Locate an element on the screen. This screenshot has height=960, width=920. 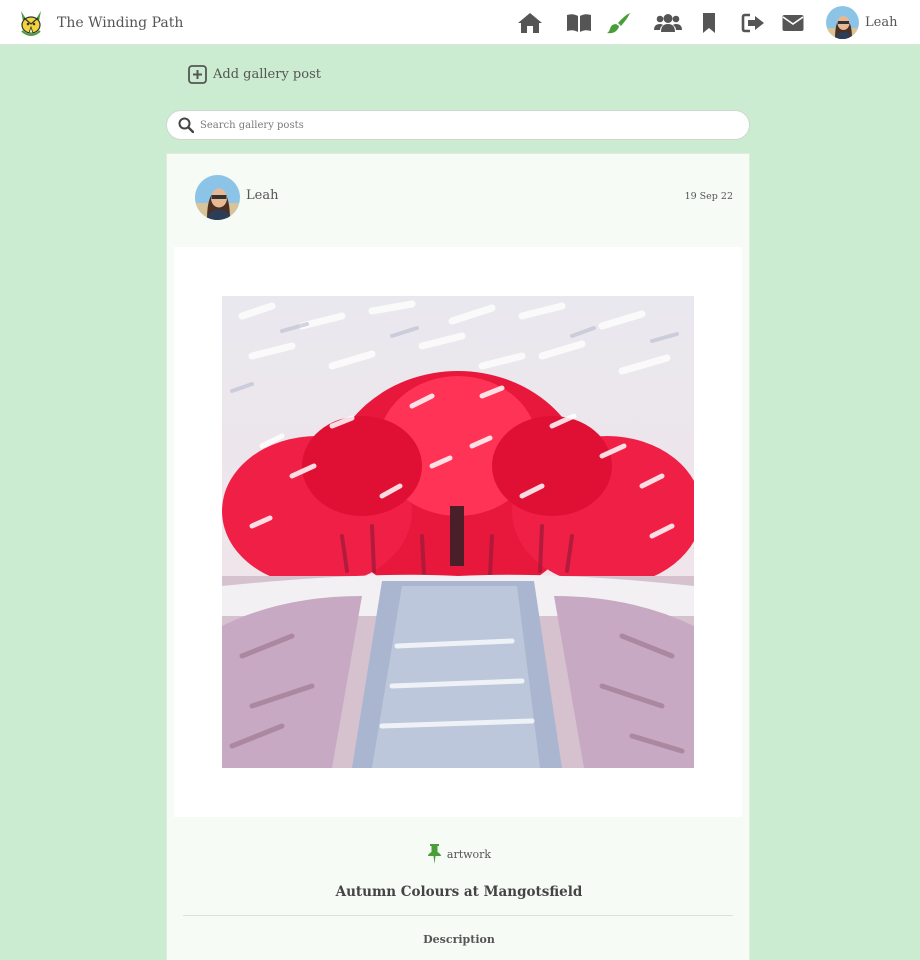
thumbtack-icon is located at coordinates (434, 854).